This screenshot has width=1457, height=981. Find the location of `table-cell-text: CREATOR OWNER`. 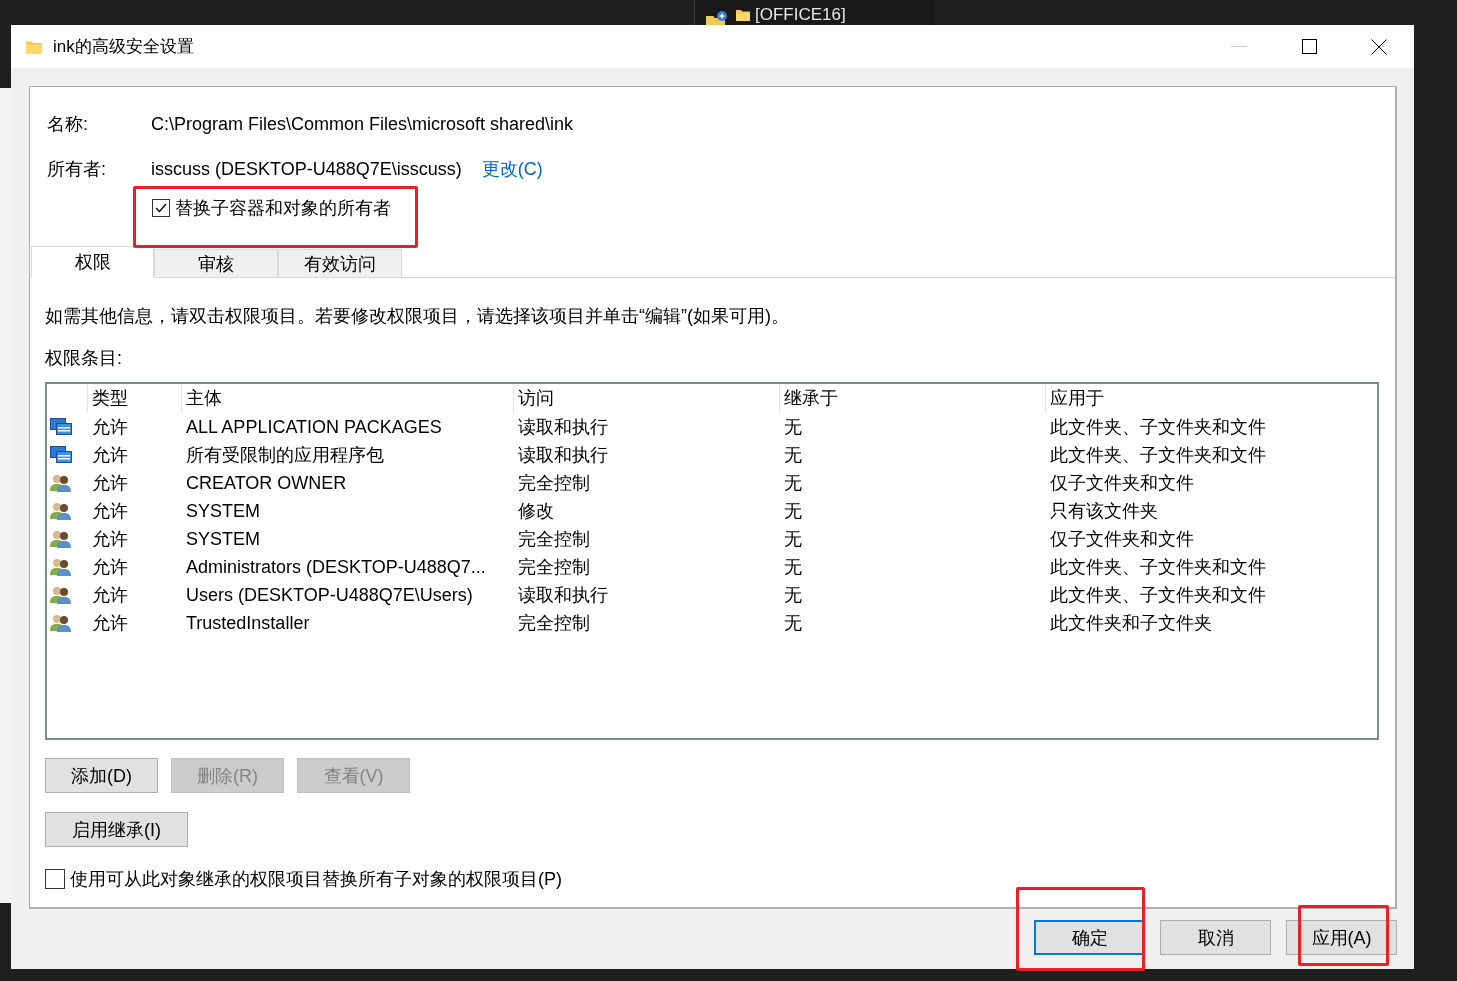

table-cell-text: CREATOR OWNER is located at coordinates (266, 483).